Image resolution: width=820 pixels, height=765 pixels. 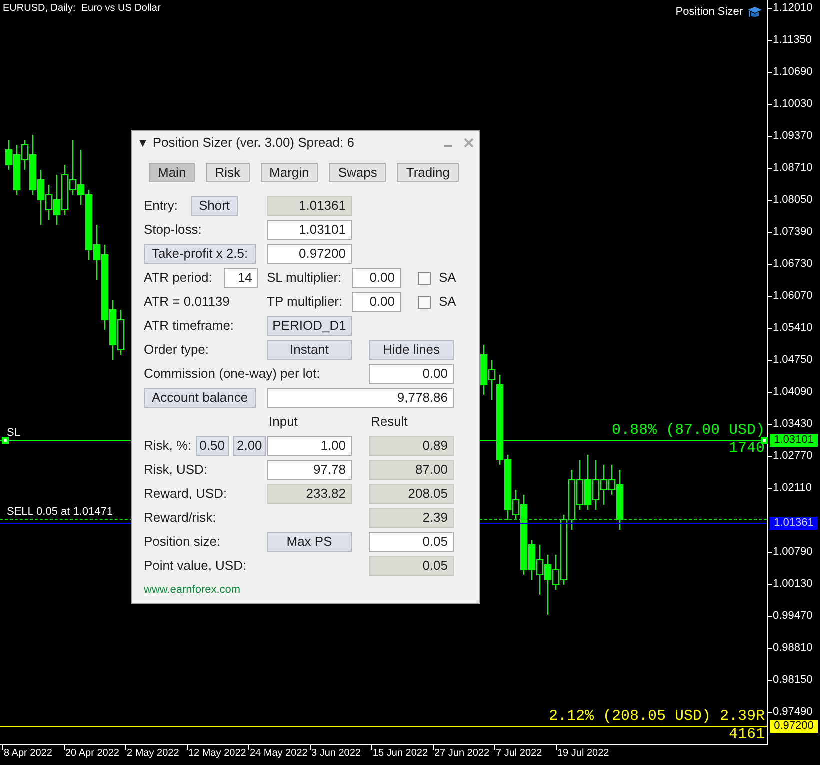 What do you see at coordinates (13, 433) in the screenshot?
I see `line-label: SL` at bounding box center [13, 433].